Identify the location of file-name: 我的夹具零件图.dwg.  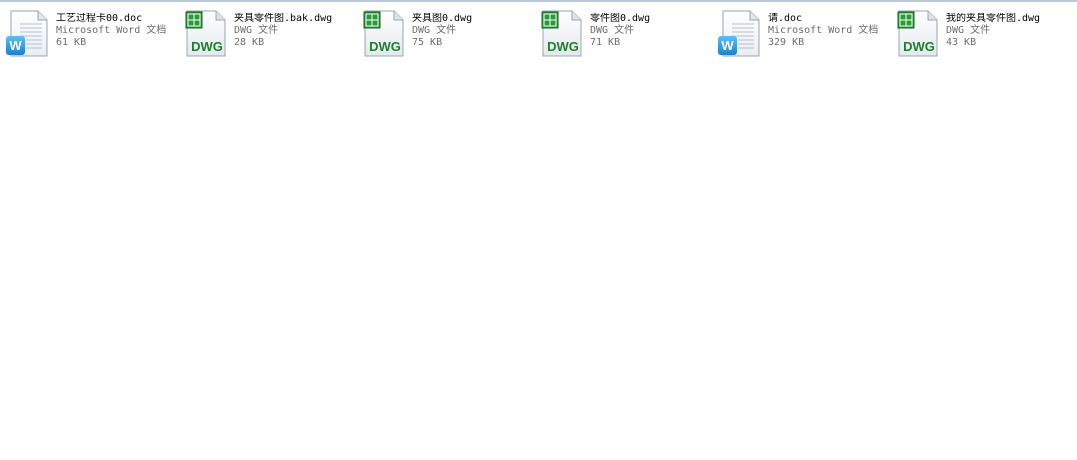
(993, 18).